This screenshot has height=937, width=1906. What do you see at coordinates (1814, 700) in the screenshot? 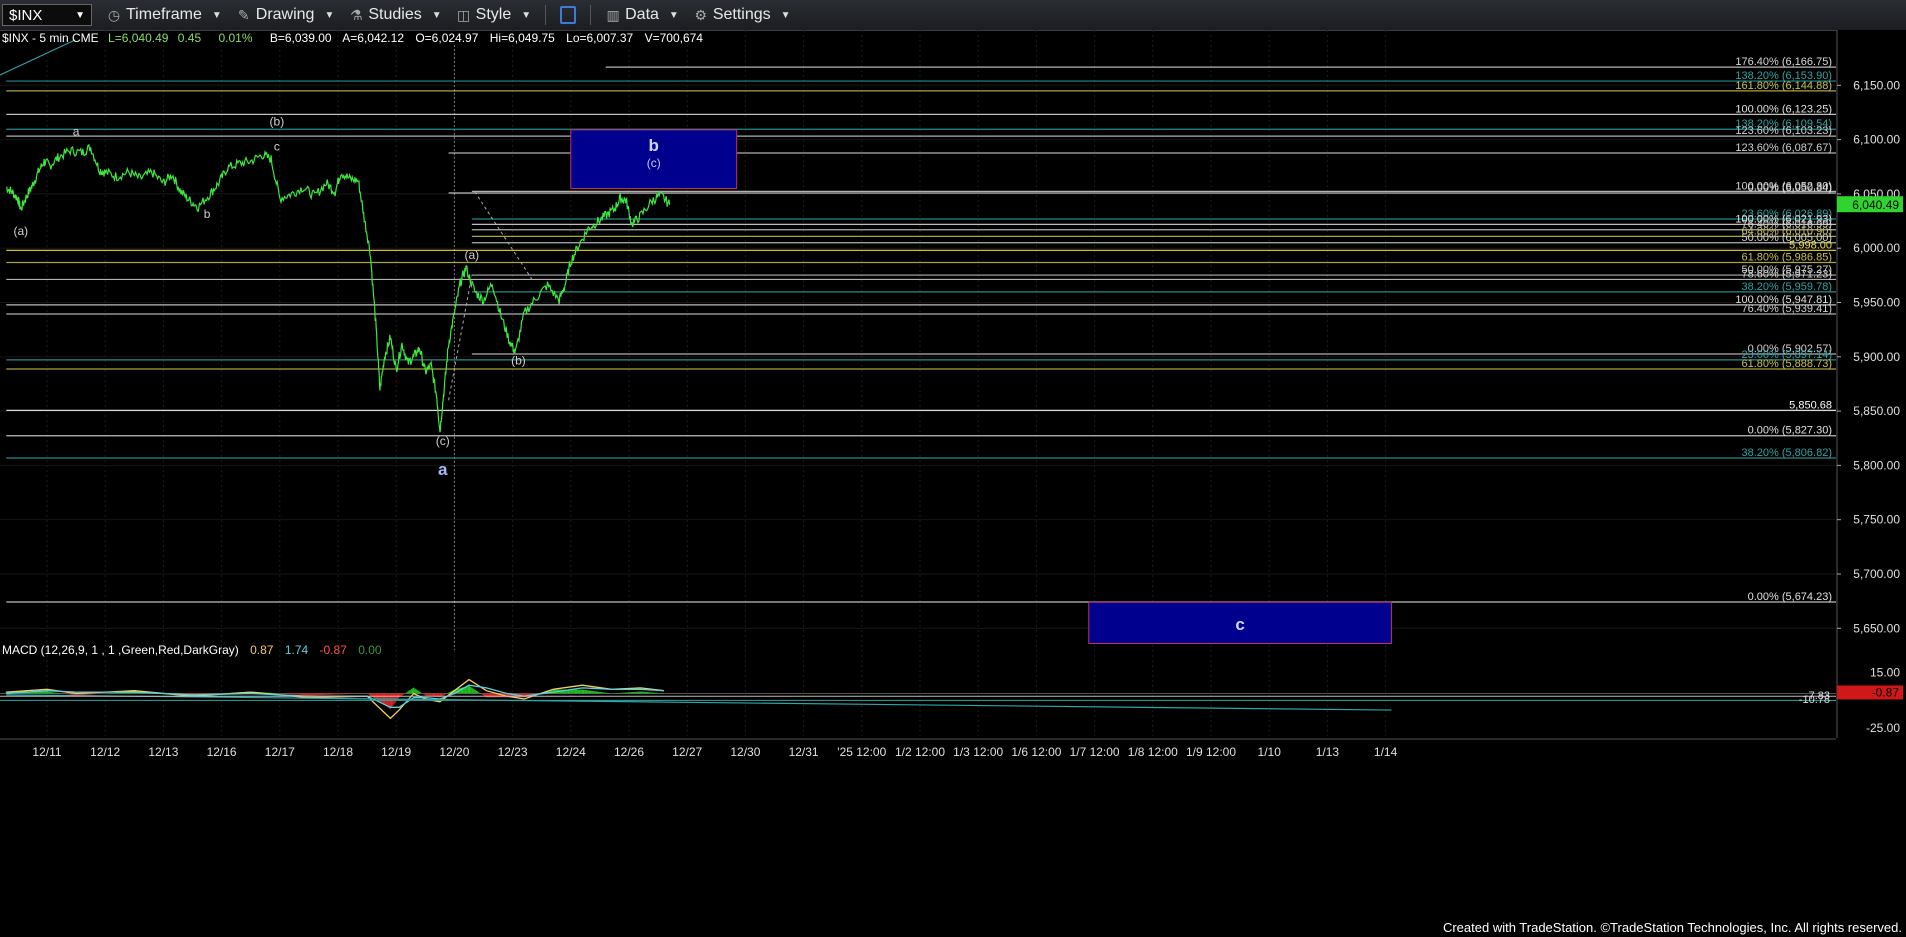
I see `macd-level-label: -10.78` at bounding box center [1814, 700].